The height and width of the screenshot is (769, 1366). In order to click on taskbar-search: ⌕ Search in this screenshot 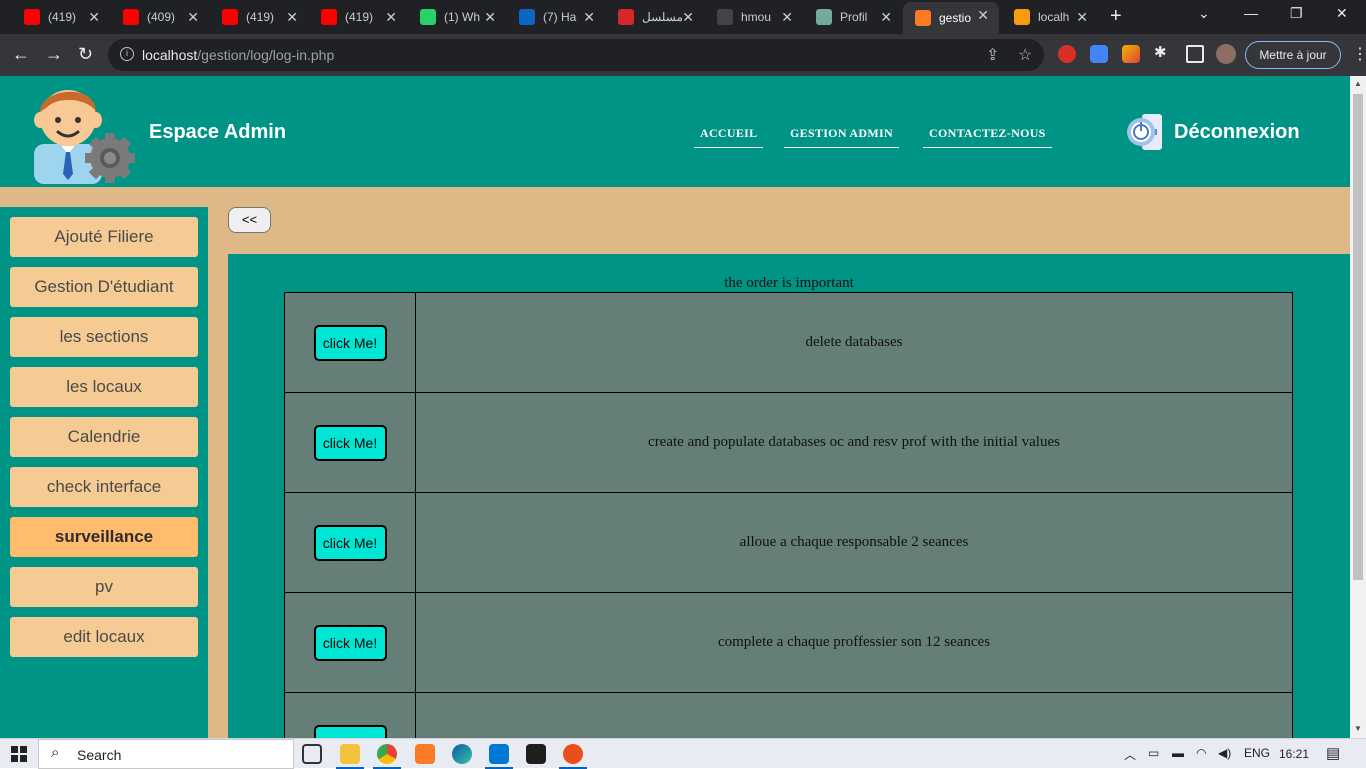, I will do `click(166, 754)`.